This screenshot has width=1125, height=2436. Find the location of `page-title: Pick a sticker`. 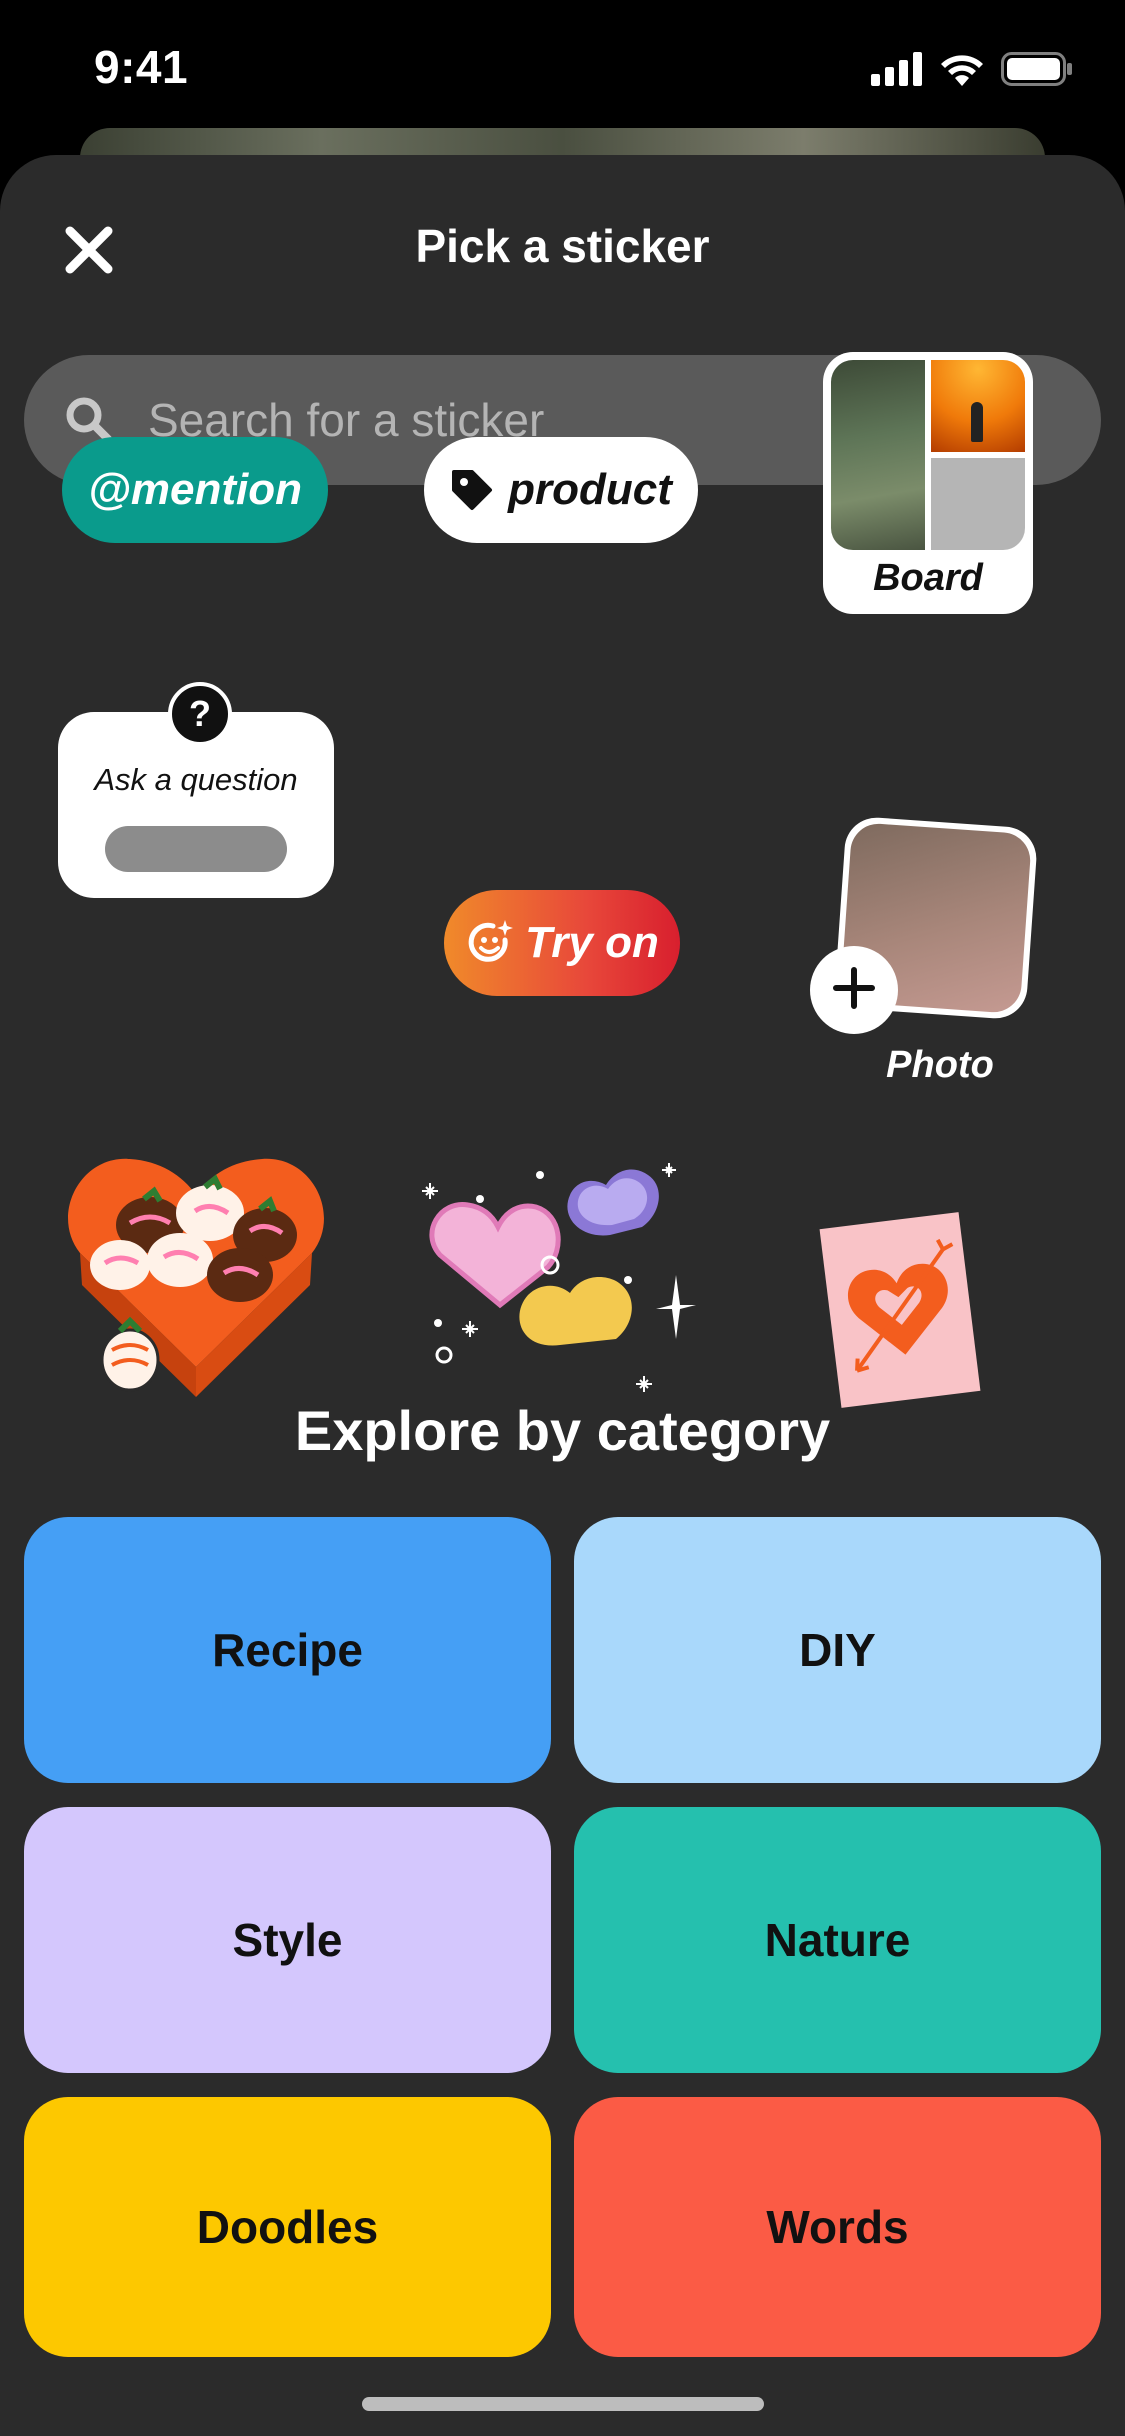

page-title: Pick a sticker is located at coordinates (562, 246).